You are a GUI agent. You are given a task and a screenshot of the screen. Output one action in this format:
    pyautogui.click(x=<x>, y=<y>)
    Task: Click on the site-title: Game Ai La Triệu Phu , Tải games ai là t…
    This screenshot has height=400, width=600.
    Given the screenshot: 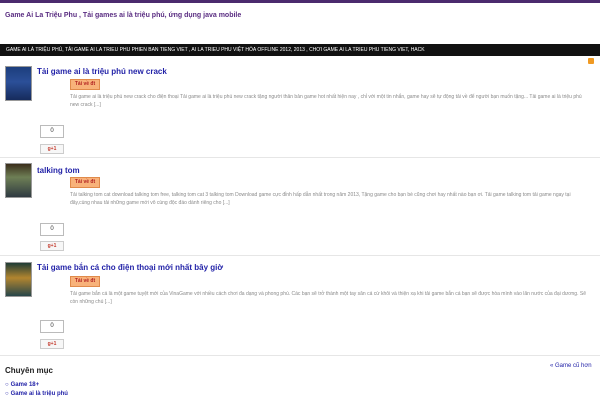 What is the action you would take?
    pyautogui.click(x=123, y=15)
    